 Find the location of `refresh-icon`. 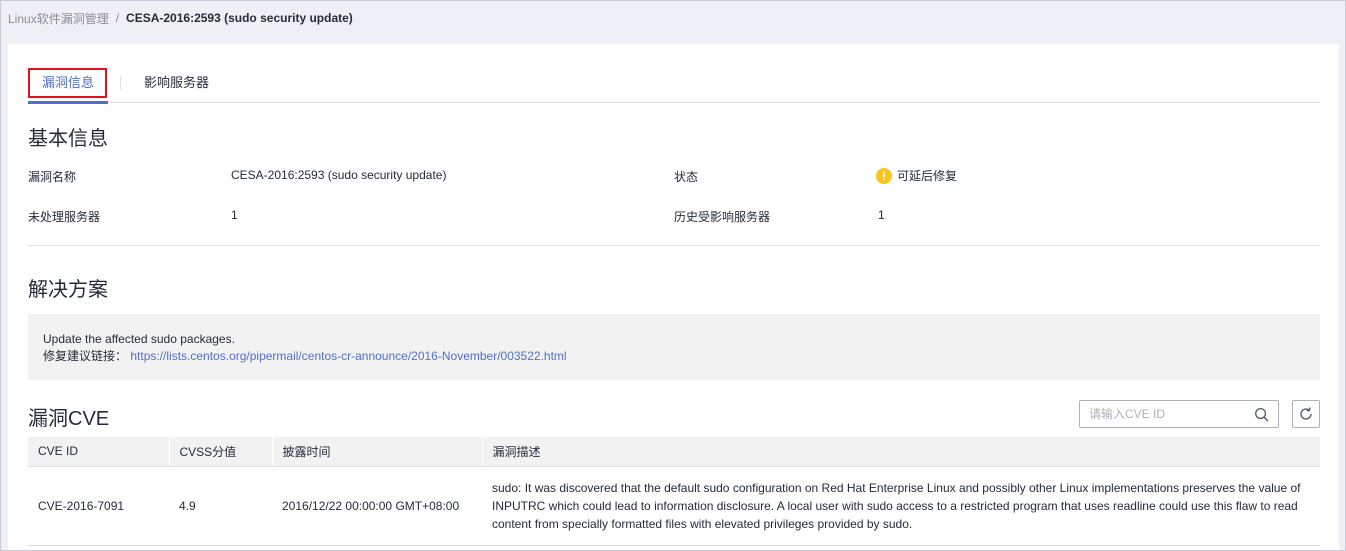

refresh-icon is located at coordinates (1306, 413).